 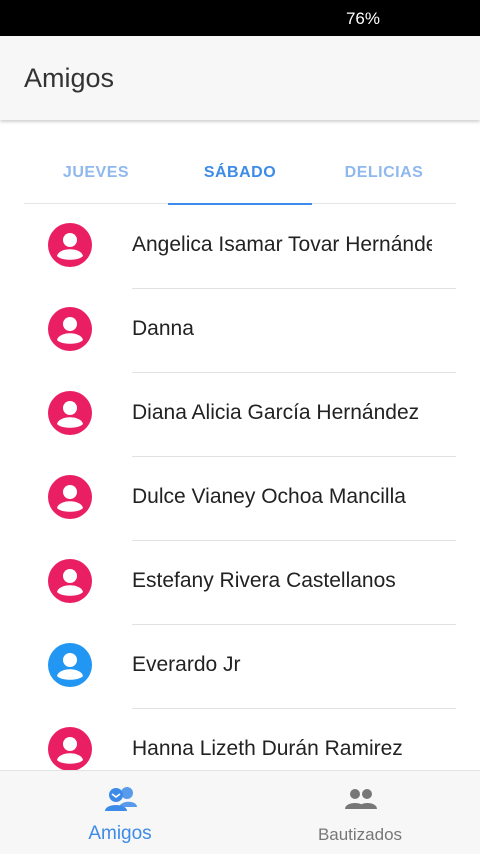 What do you see at coordinates (69, 78) in the screenshot?
I see `page-title: Amigos` at bounding box center [69, 78].